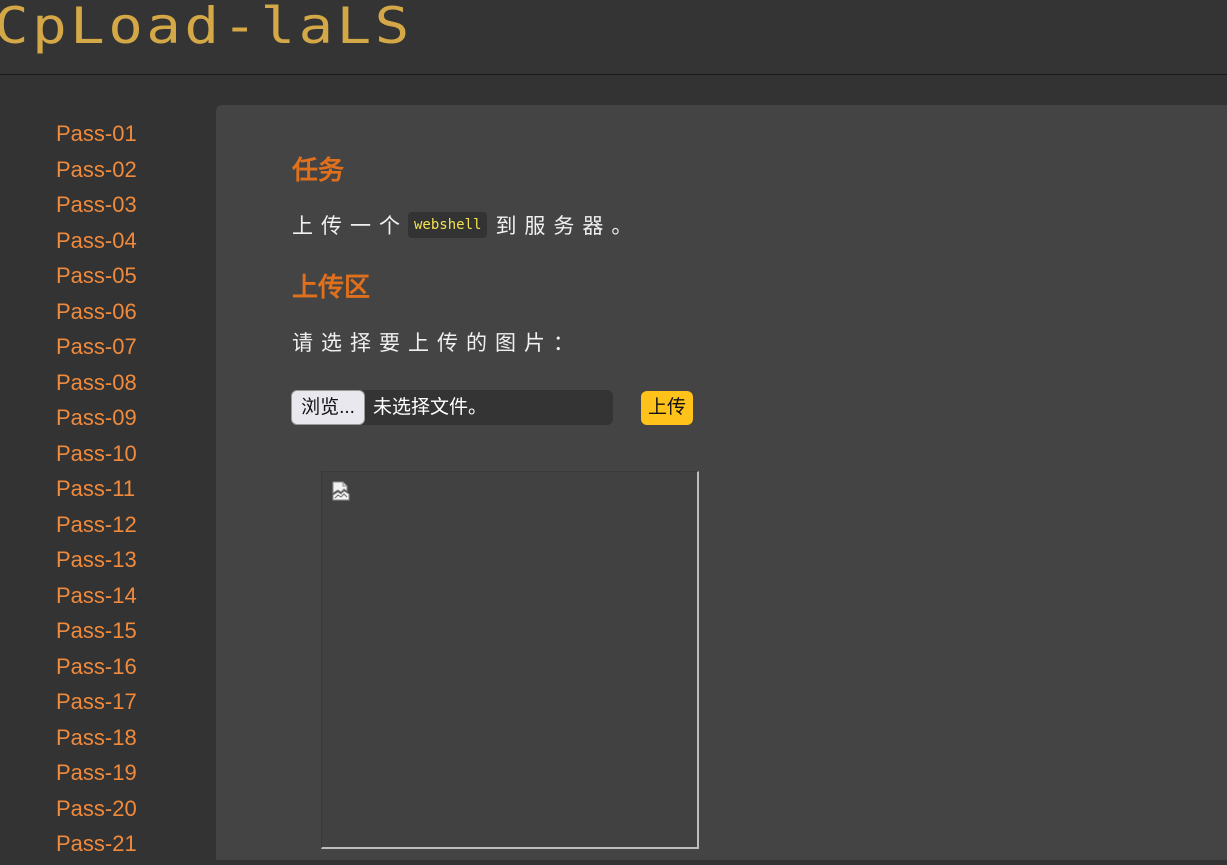  I want to click on sidebar-item-pass-06: Pass-06, so click(96, 315).